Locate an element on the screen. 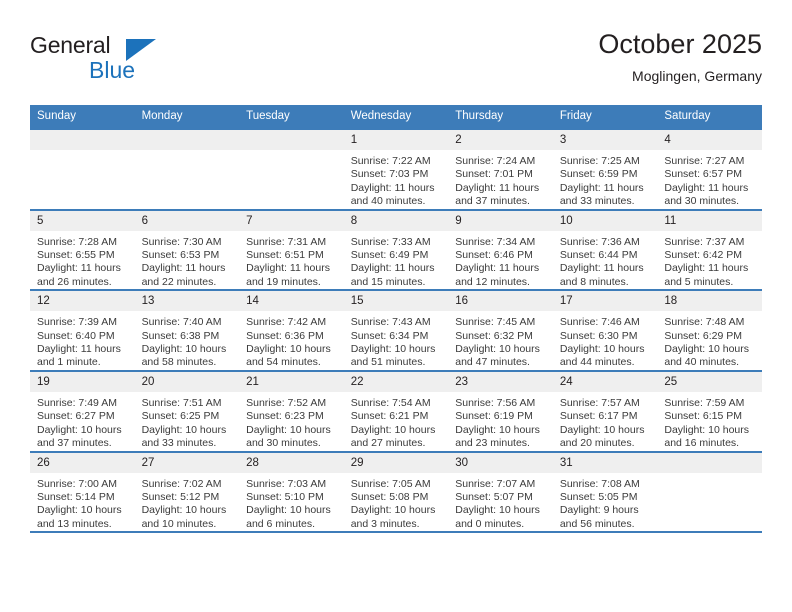  day-daylight-text: and 1 minute. is located at coordinates (69, 362).